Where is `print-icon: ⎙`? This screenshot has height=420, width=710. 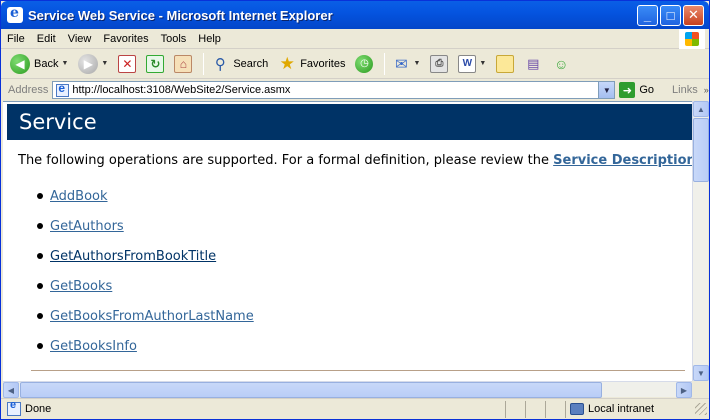 print-icon: ⎙ is located at coordinates (439, 63).